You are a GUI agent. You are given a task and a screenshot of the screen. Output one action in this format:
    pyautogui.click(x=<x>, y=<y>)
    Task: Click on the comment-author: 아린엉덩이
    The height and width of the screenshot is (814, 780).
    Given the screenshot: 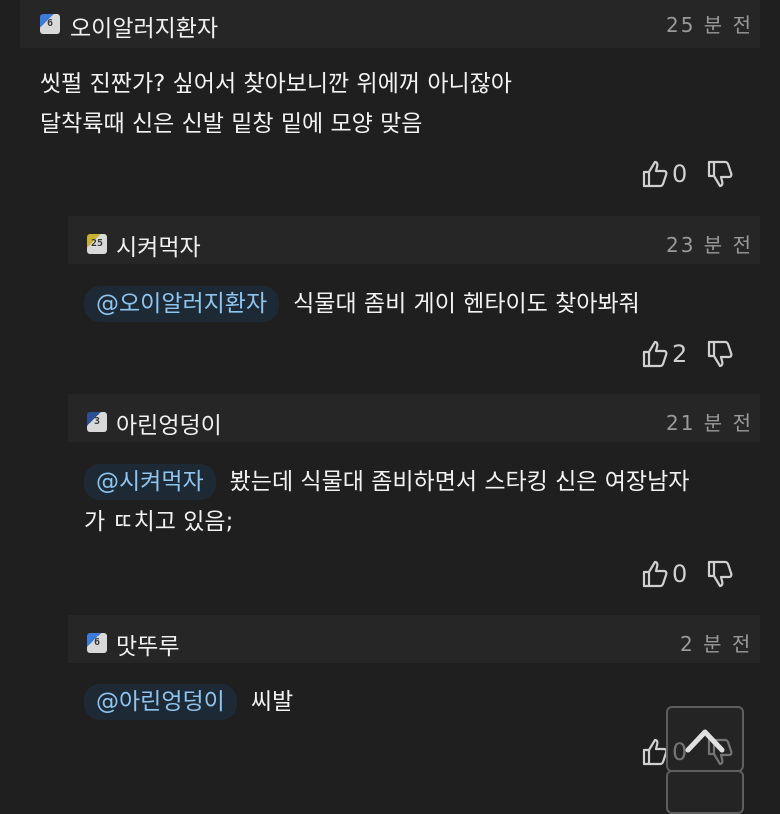 What is the action you would take?
    pyautogui.click(x=169, y=423)
    